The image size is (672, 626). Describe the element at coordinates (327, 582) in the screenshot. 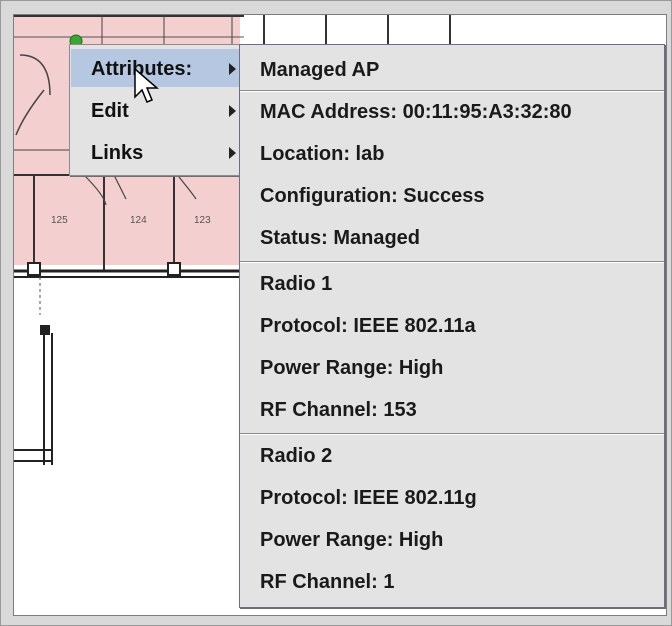

I see `radio2-rf-channel: RF Channel: 1` at that location.